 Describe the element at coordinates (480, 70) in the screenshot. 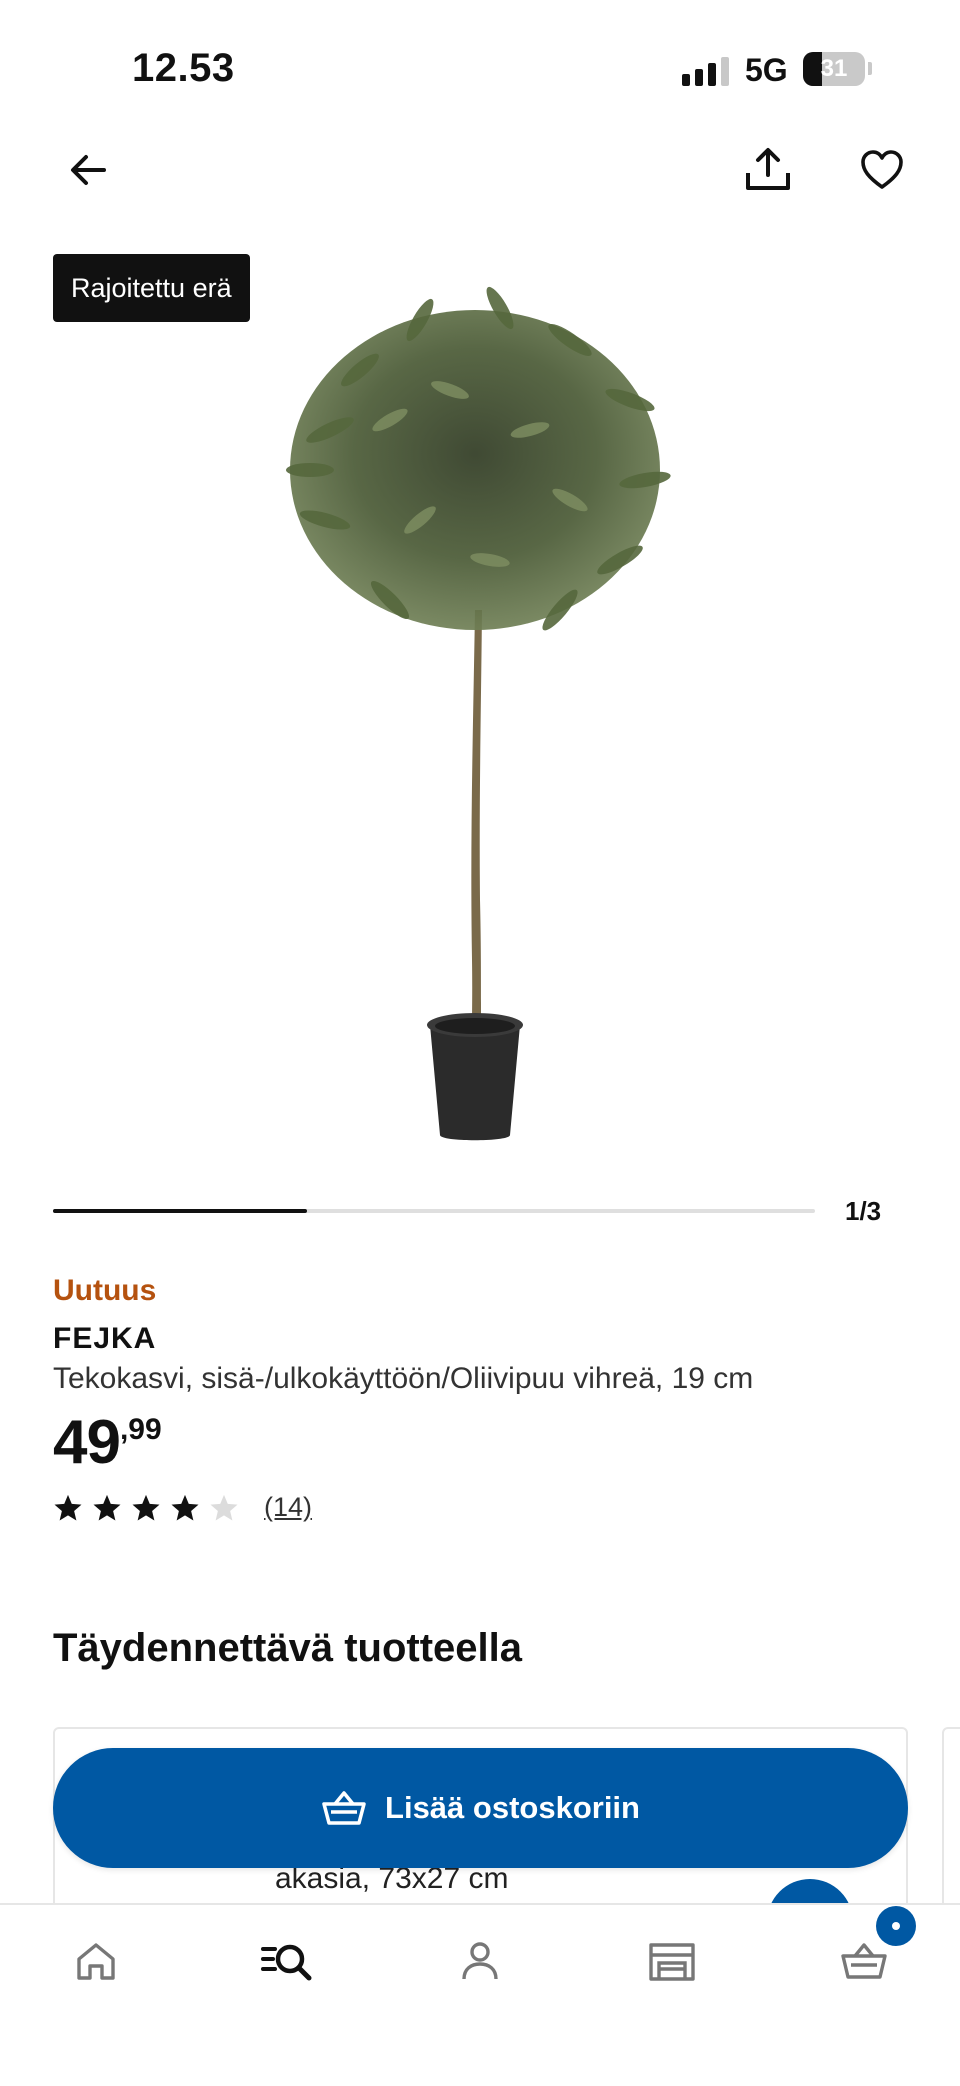

I see `status-bar: 12.53 5G 31` at that location.